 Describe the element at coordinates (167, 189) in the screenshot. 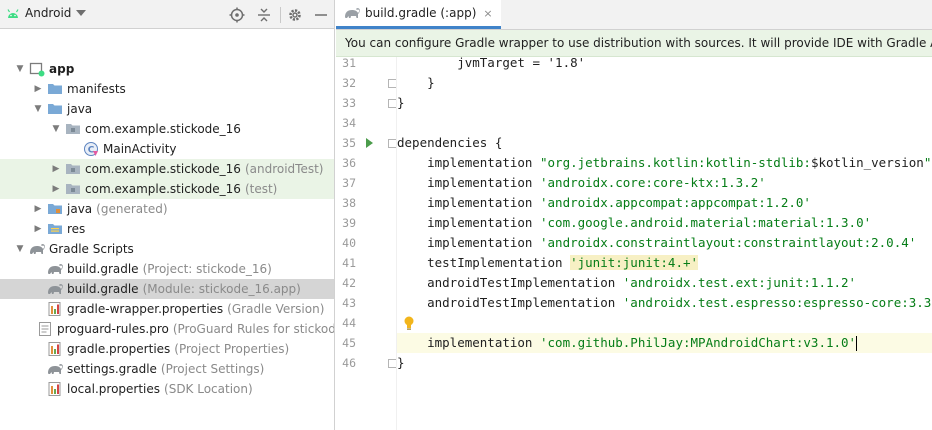

I see `tree-item: ▶ com.example.stickode_16 (test)` at that location.